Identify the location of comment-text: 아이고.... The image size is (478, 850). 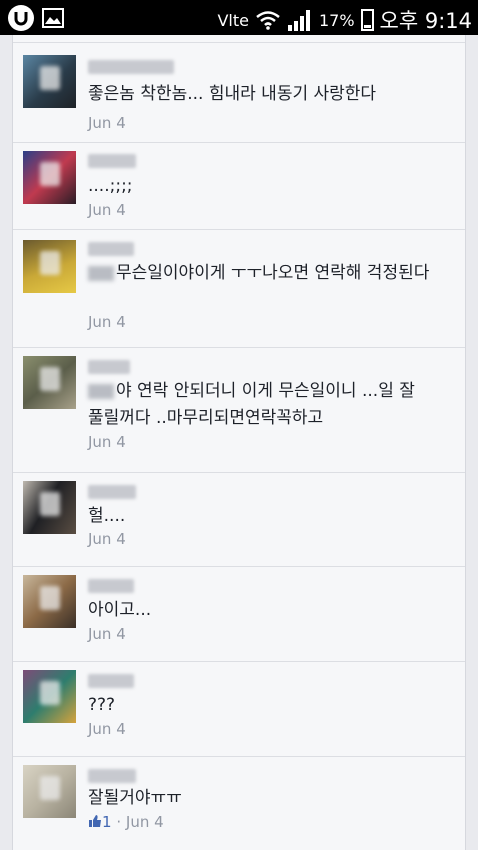
(120, 610).